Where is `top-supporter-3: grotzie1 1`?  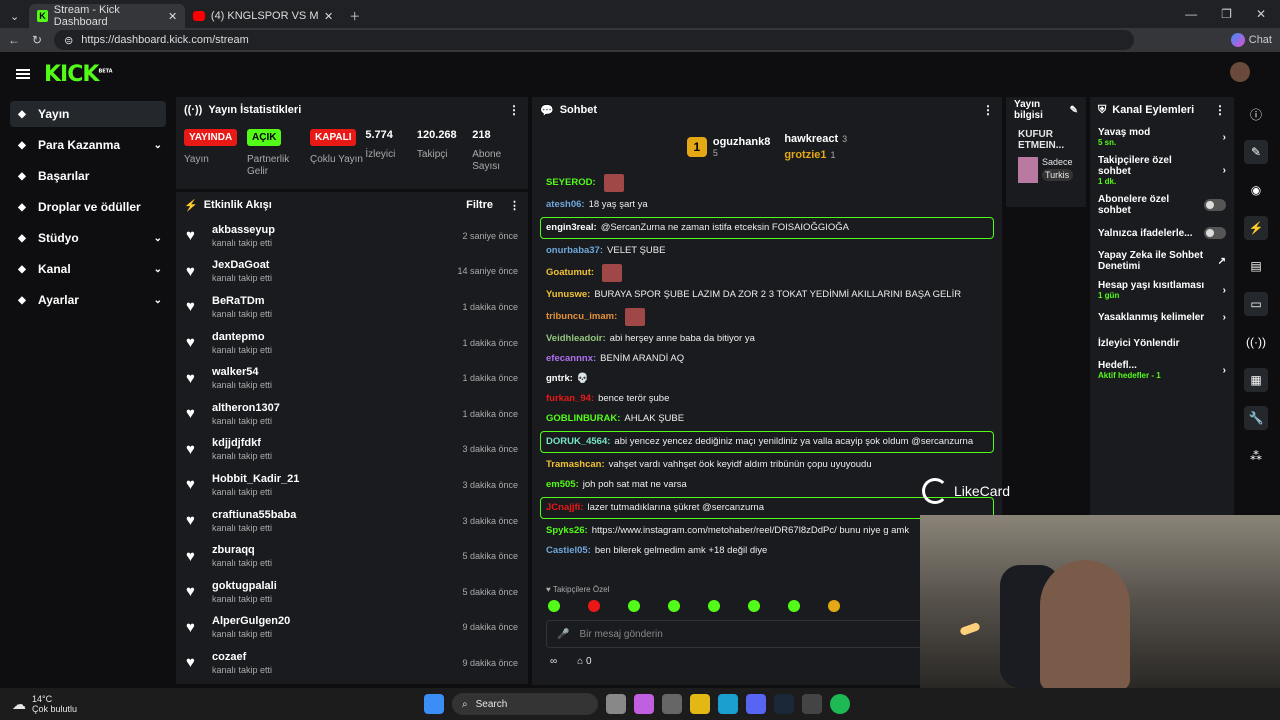 top-supporter-3: grotzie1 1 is located at coordinates (815, 155).